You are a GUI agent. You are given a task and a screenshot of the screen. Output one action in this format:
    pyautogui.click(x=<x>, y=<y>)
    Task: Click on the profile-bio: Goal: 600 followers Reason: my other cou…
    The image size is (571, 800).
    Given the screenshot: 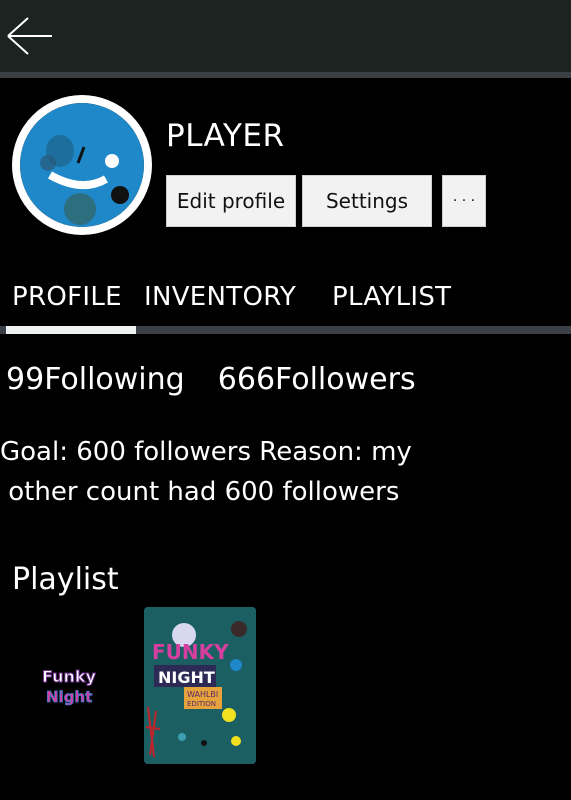 What is the action you would take?
    pyautogui.click(x=240, y=472)
    